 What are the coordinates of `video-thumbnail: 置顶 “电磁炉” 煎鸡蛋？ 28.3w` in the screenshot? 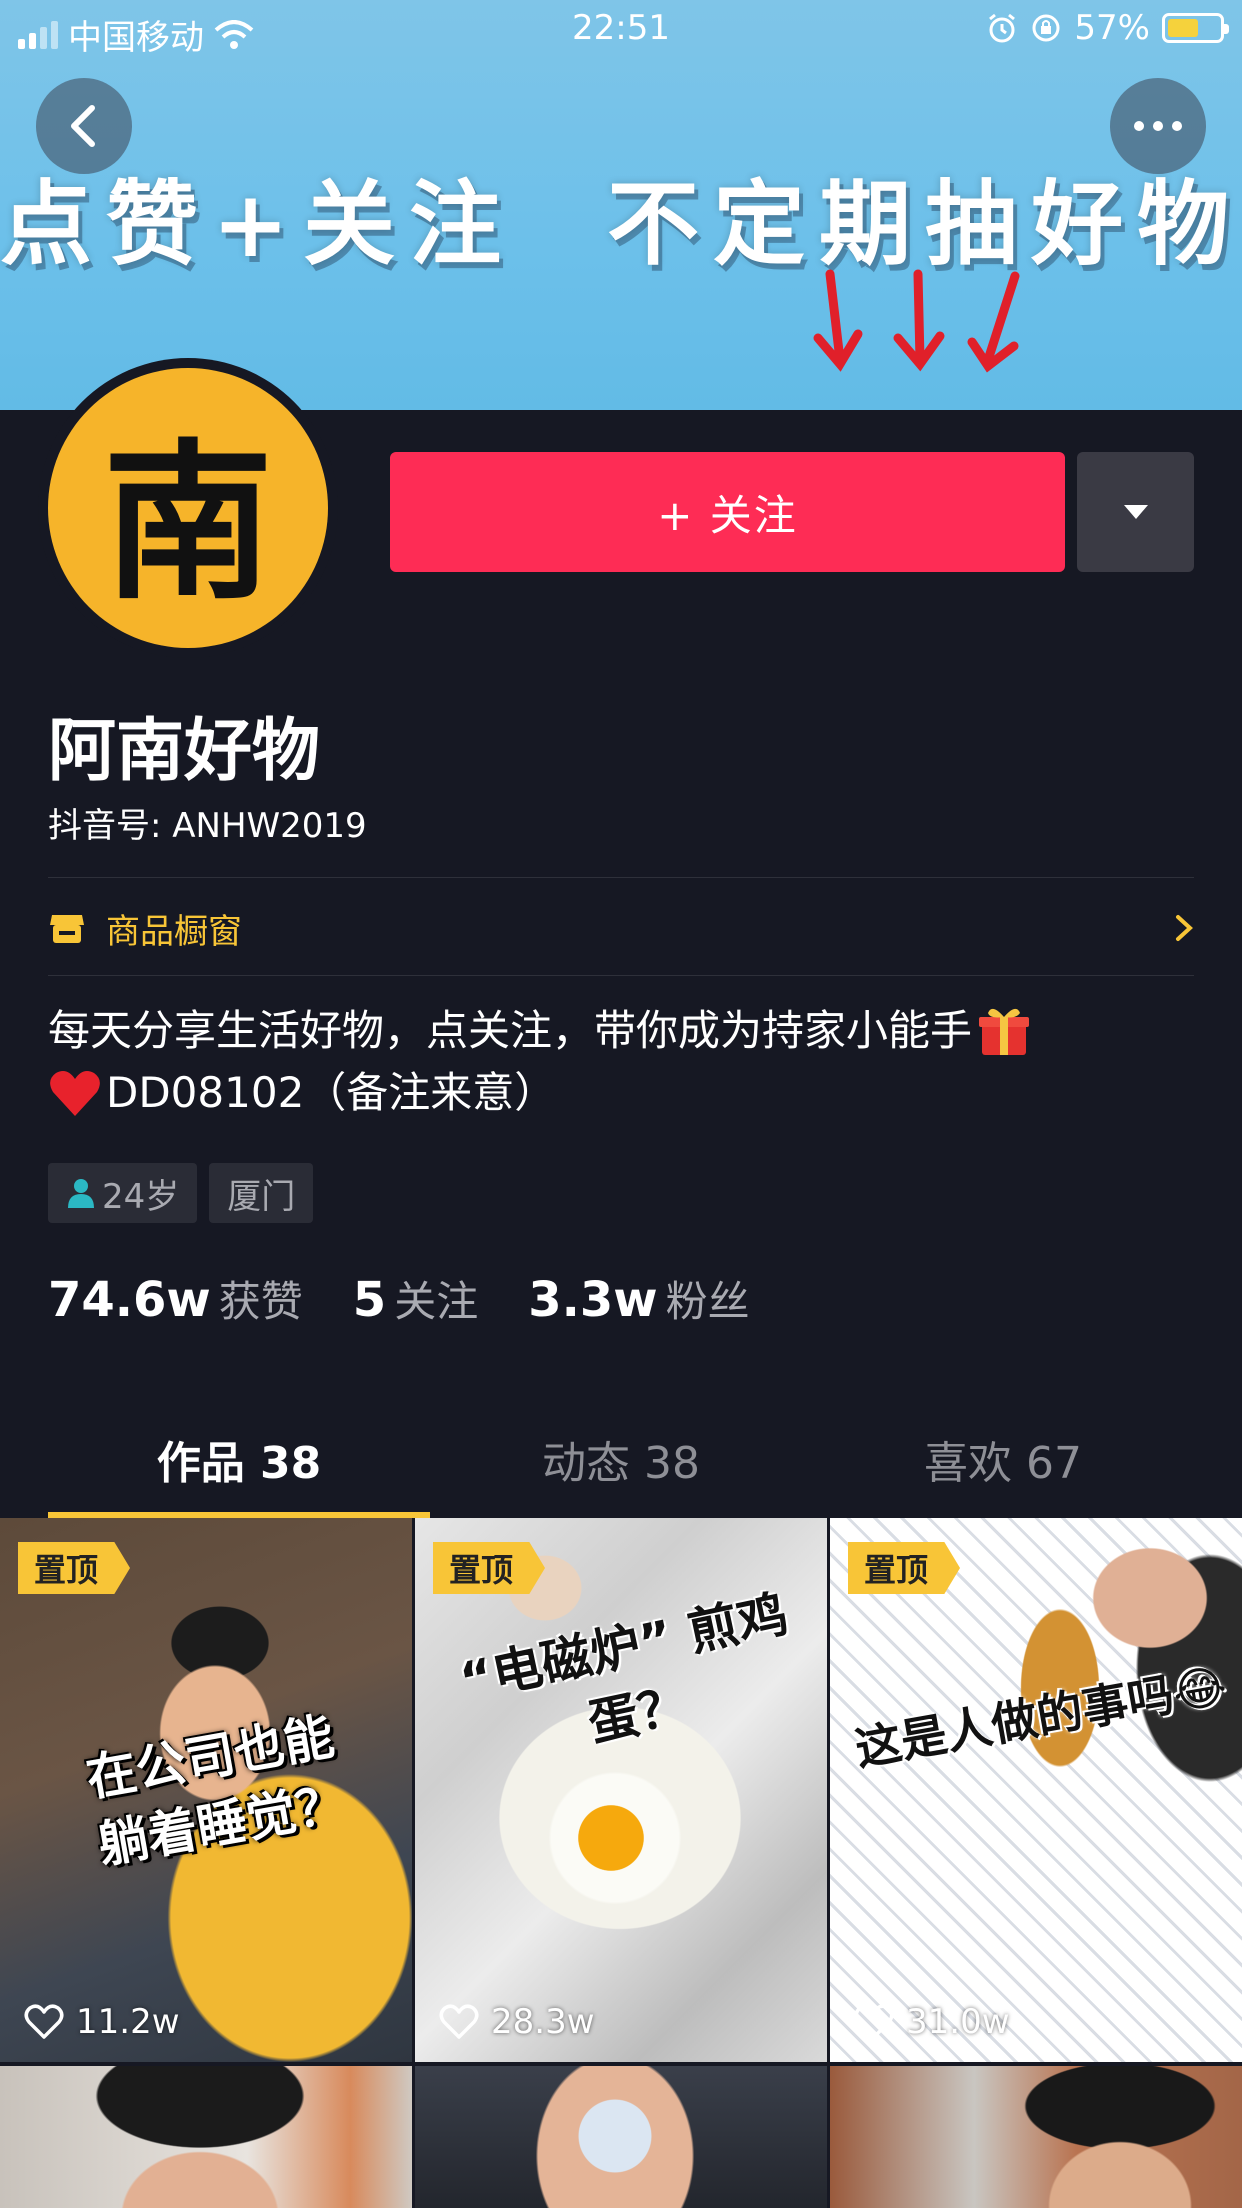 It's located at (621, 1790).